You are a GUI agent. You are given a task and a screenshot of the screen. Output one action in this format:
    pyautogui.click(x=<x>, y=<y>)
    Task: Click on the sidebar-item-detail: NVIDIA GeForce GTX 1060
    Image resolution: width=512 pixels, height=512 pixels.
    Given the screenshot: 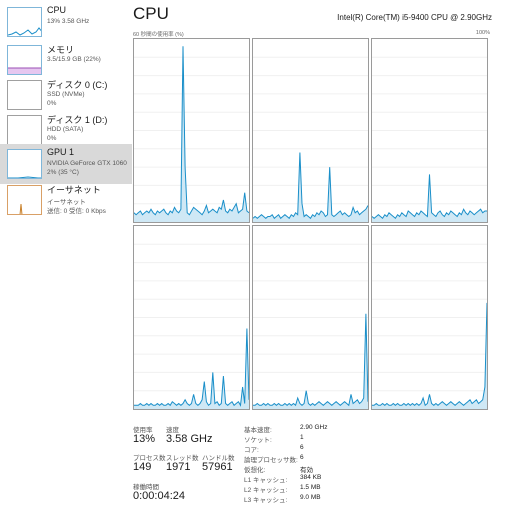 What is the action you would take?
    pyautogui.click(x=87, y=163)
    